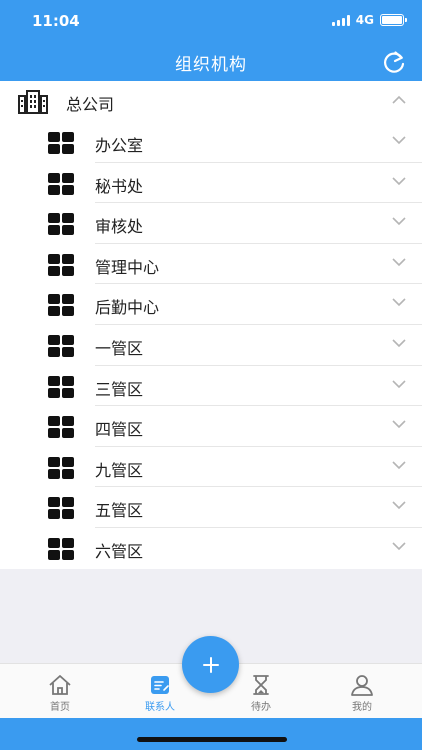 The width and height of the screenshot is (422, 750). I want to click on tree-child-item: 管理中心, so click(211, 264).